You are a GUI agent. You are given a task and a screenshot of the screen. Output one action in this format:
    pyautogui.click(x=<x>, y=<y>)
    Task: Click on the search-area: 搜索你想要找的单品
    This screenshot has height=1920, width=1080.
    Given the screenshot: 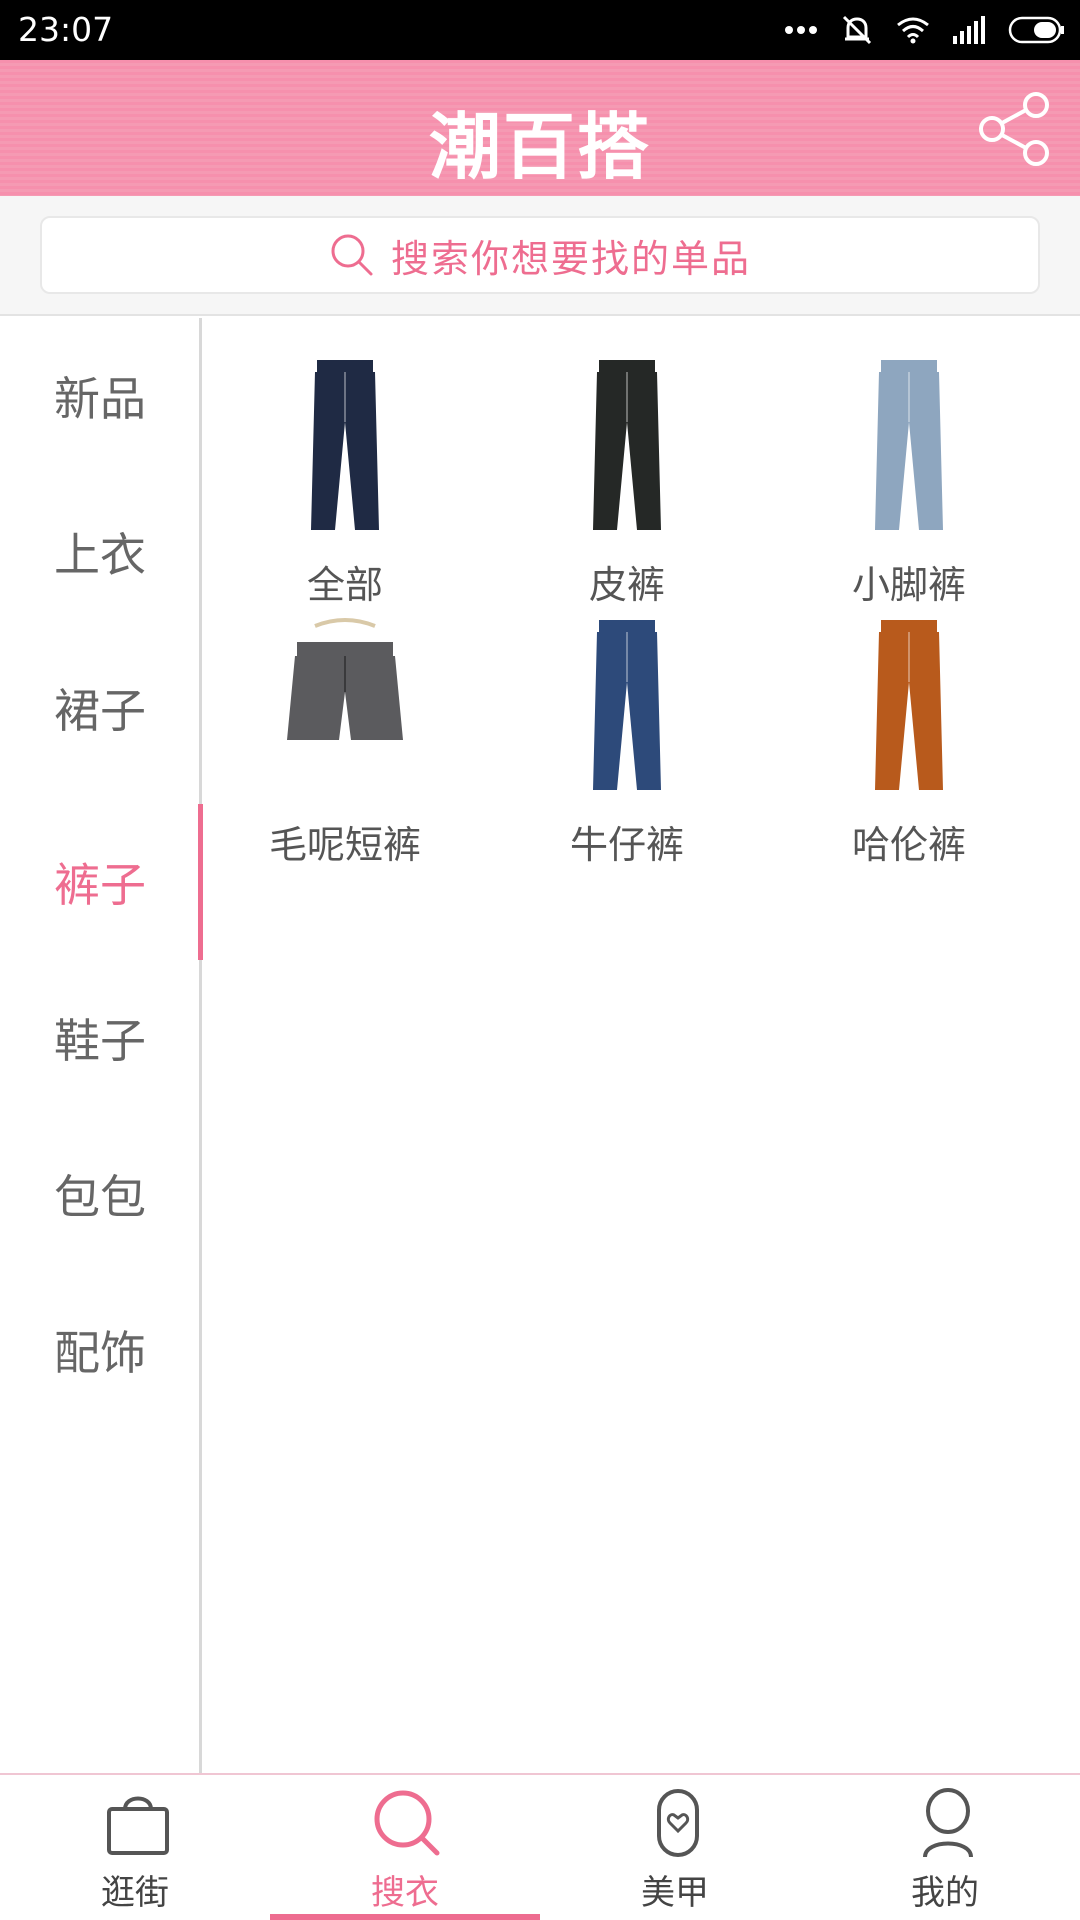 What is the action you would take?
    pyautogui.click(x=540, y=256)
    